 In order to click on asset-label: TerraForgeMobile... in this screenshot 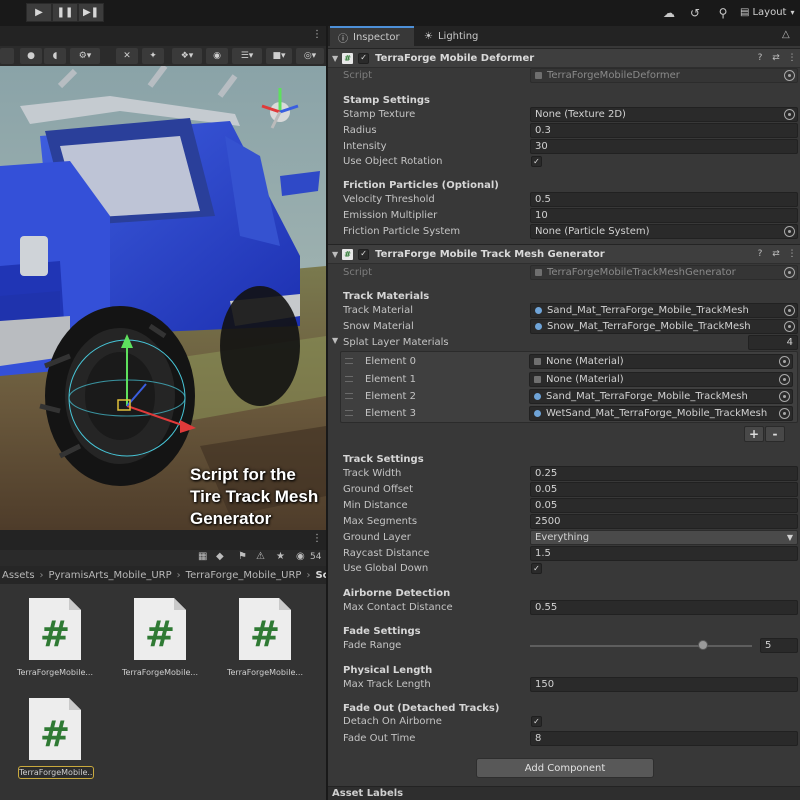, I will do `click(56, 772)`.